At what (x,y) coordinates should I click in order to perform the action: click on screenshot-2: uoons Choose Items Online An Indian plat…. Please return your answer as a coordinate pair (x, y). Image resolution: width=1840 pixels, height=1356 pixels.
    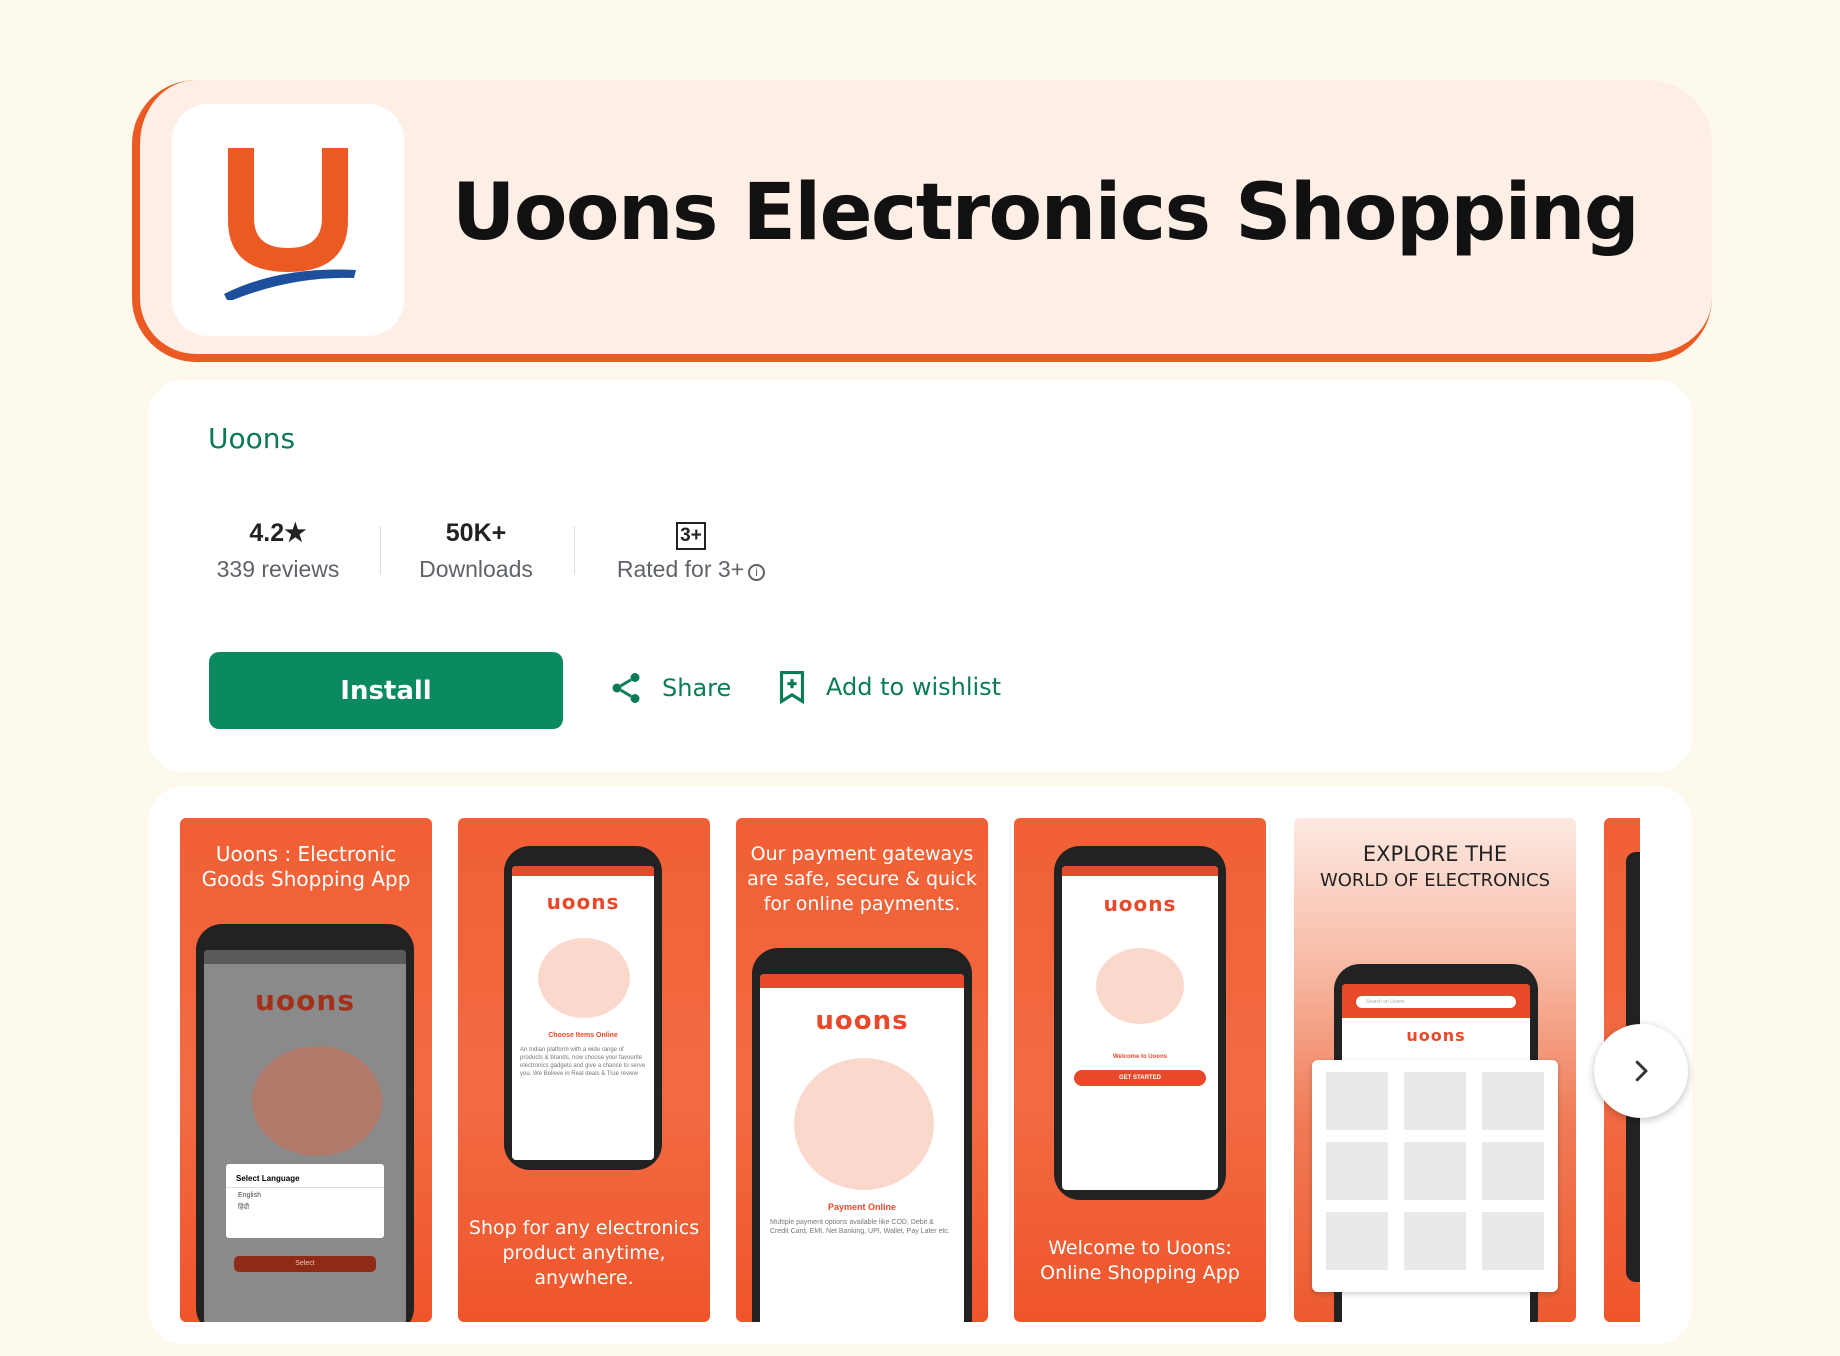
    Looking at the image, I should click on (584, 1070).